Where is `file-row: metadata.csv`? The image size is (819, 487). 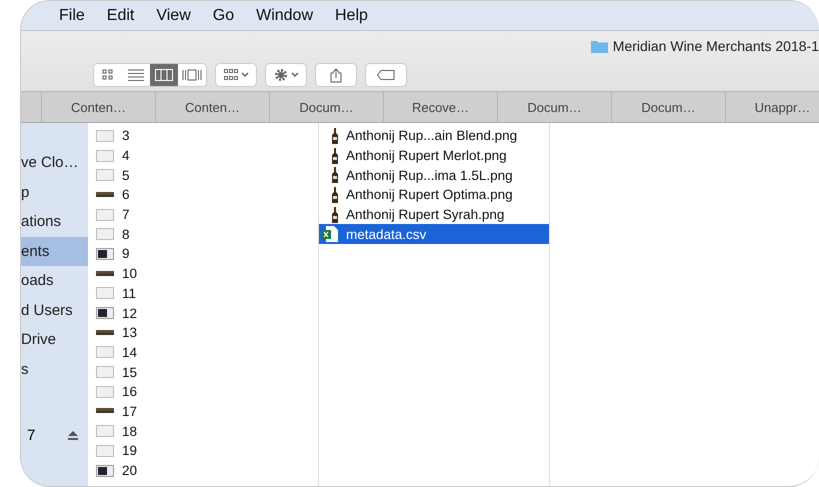 file-row: metadata.csv is located at coordinates (434, 234).